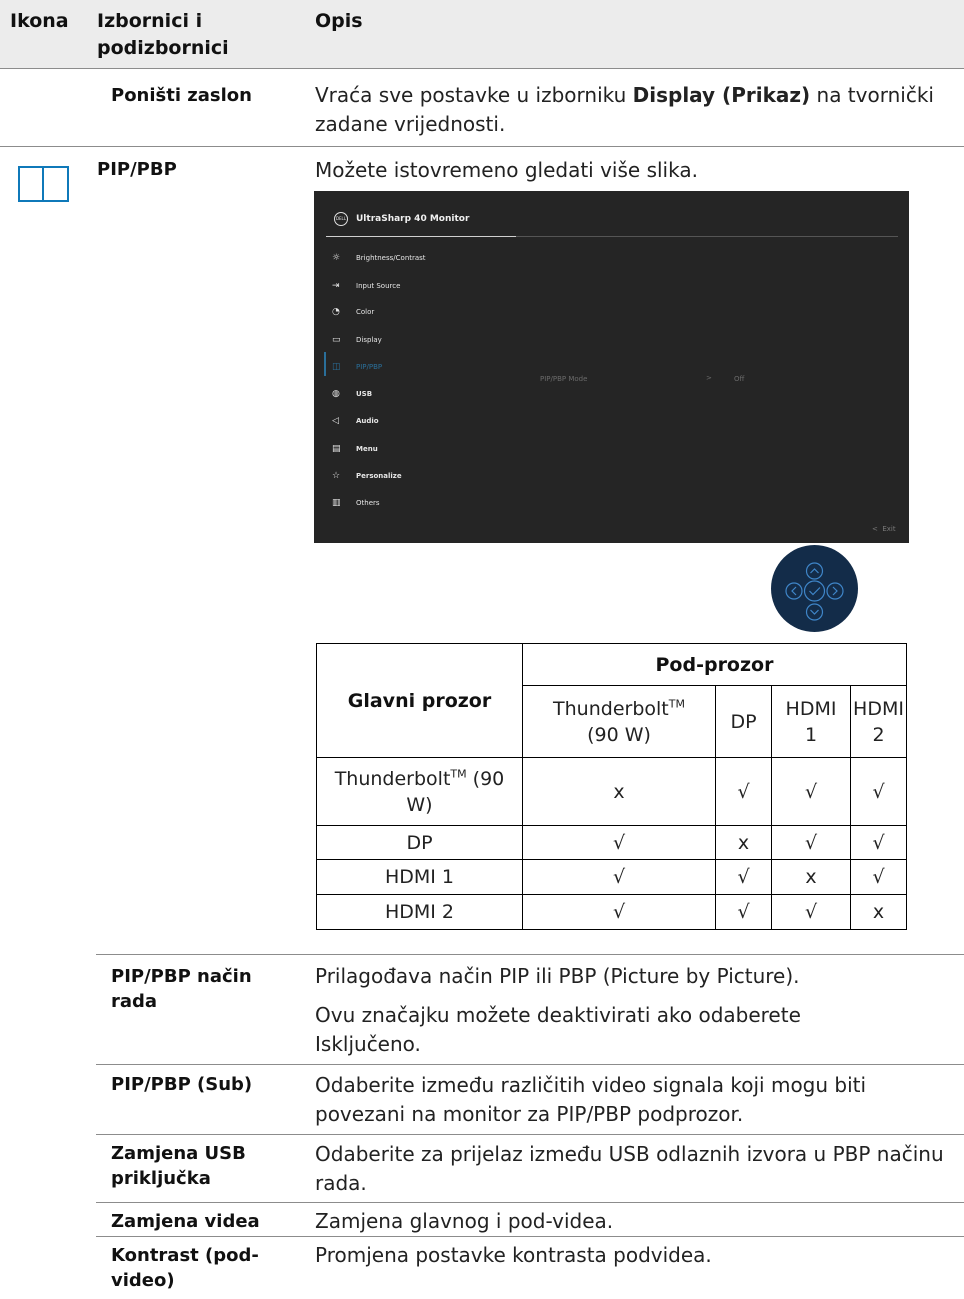 The image size is (964, 1299). What do you see at coordinates (814, 612) in the screenshot?
I see `chevron-down-icon` at bounding box center [814, 612].